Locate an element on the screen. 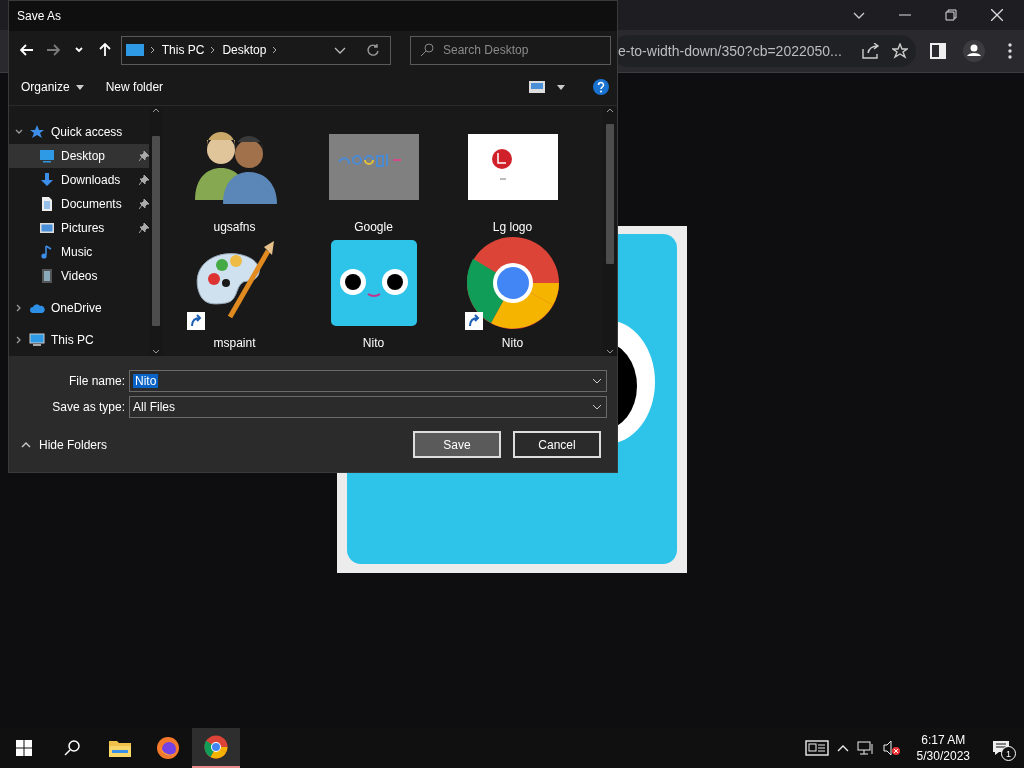 The height and width of the screenshot is (768, 1024). tree-item: Documents is located at coordinates (79, 204).